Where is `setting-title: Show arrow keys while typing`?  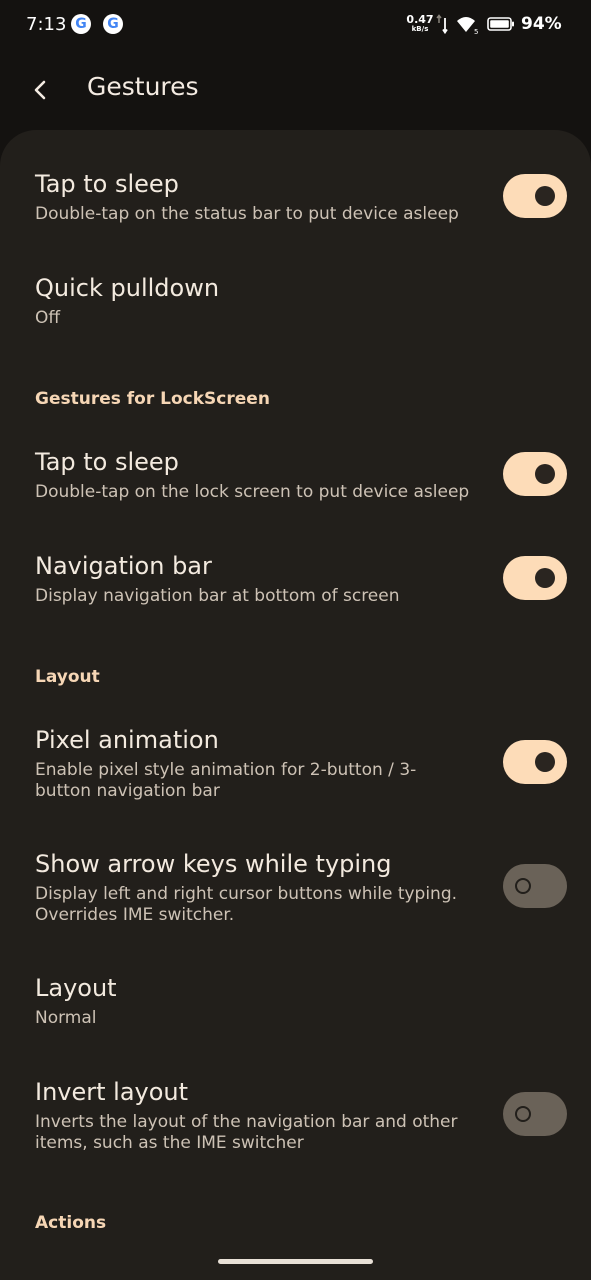
setting-title: Show arrow keys while typing is located at coordinates (213, 864).